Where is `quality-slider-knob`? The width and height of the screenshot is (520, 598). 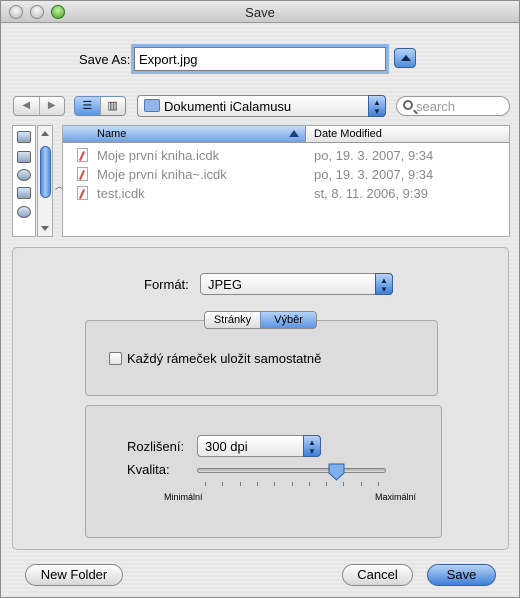
quality-slider-knob is located at coordinates (336, 472).